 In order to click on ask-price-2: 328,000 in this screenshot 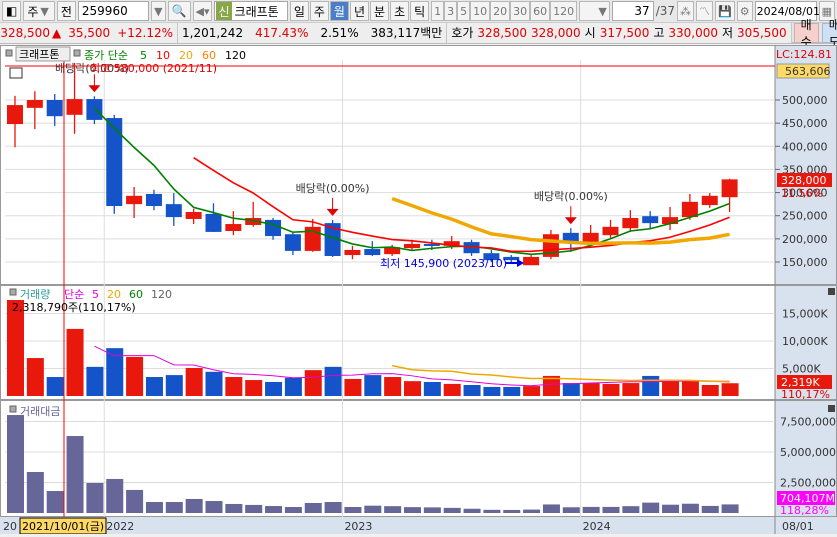, I will do `click(556, 32)`.